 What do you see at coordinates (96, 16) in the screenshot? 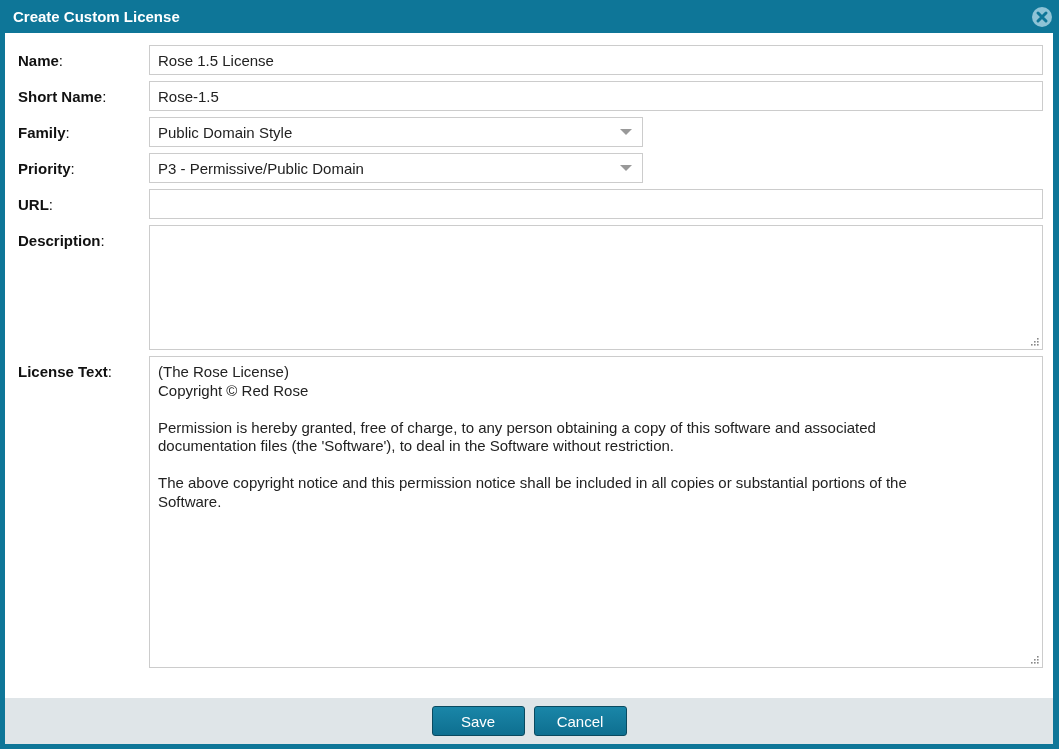
I see `window-title: Create Custom License` at bounding box center [96, 16].